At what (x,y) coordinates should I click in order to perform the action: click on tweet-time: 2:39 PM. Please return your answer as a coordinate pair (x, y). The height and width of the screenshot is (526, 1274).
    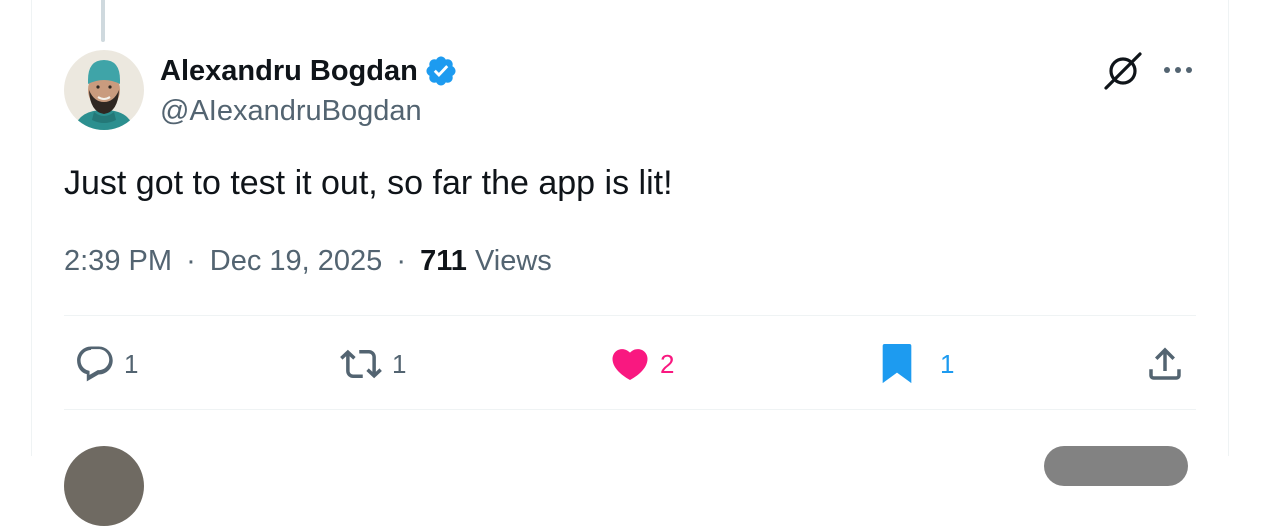
    Looking at the image, I should click on (118, 261).